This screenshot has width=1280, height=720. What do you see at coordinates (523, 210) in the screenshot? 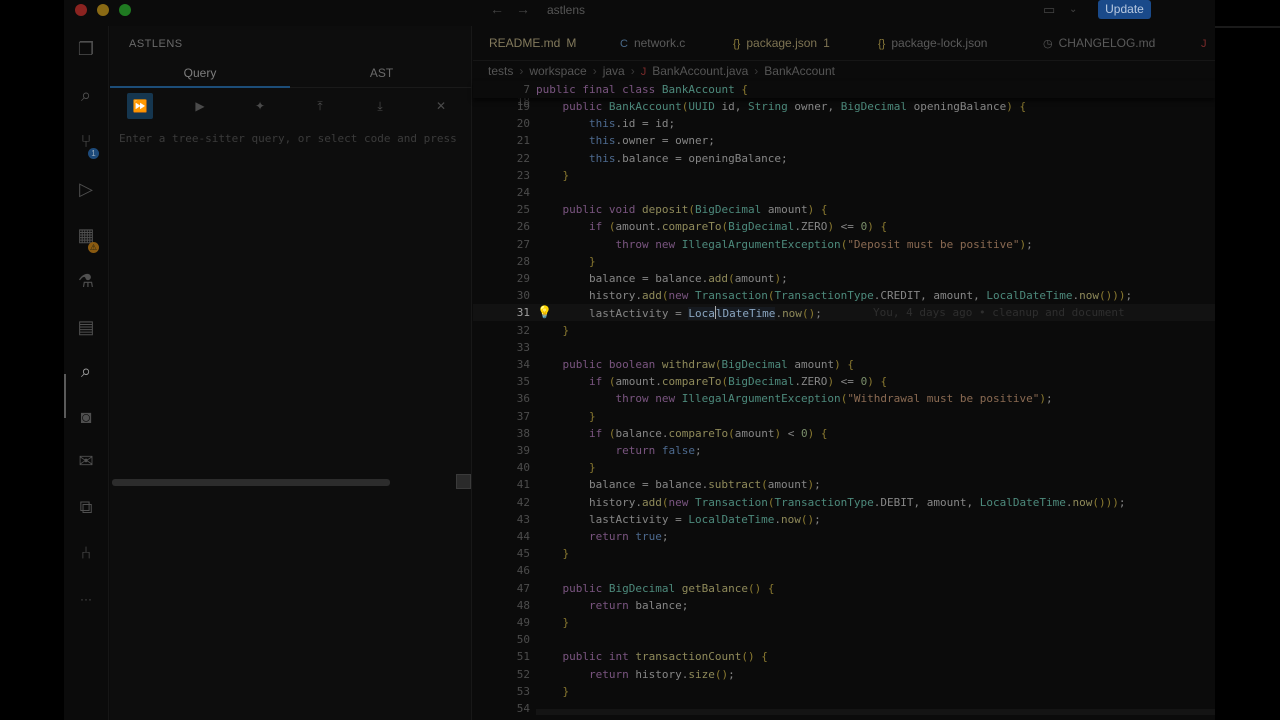
I see `line-number: 25` at bounding box center [523, 210].